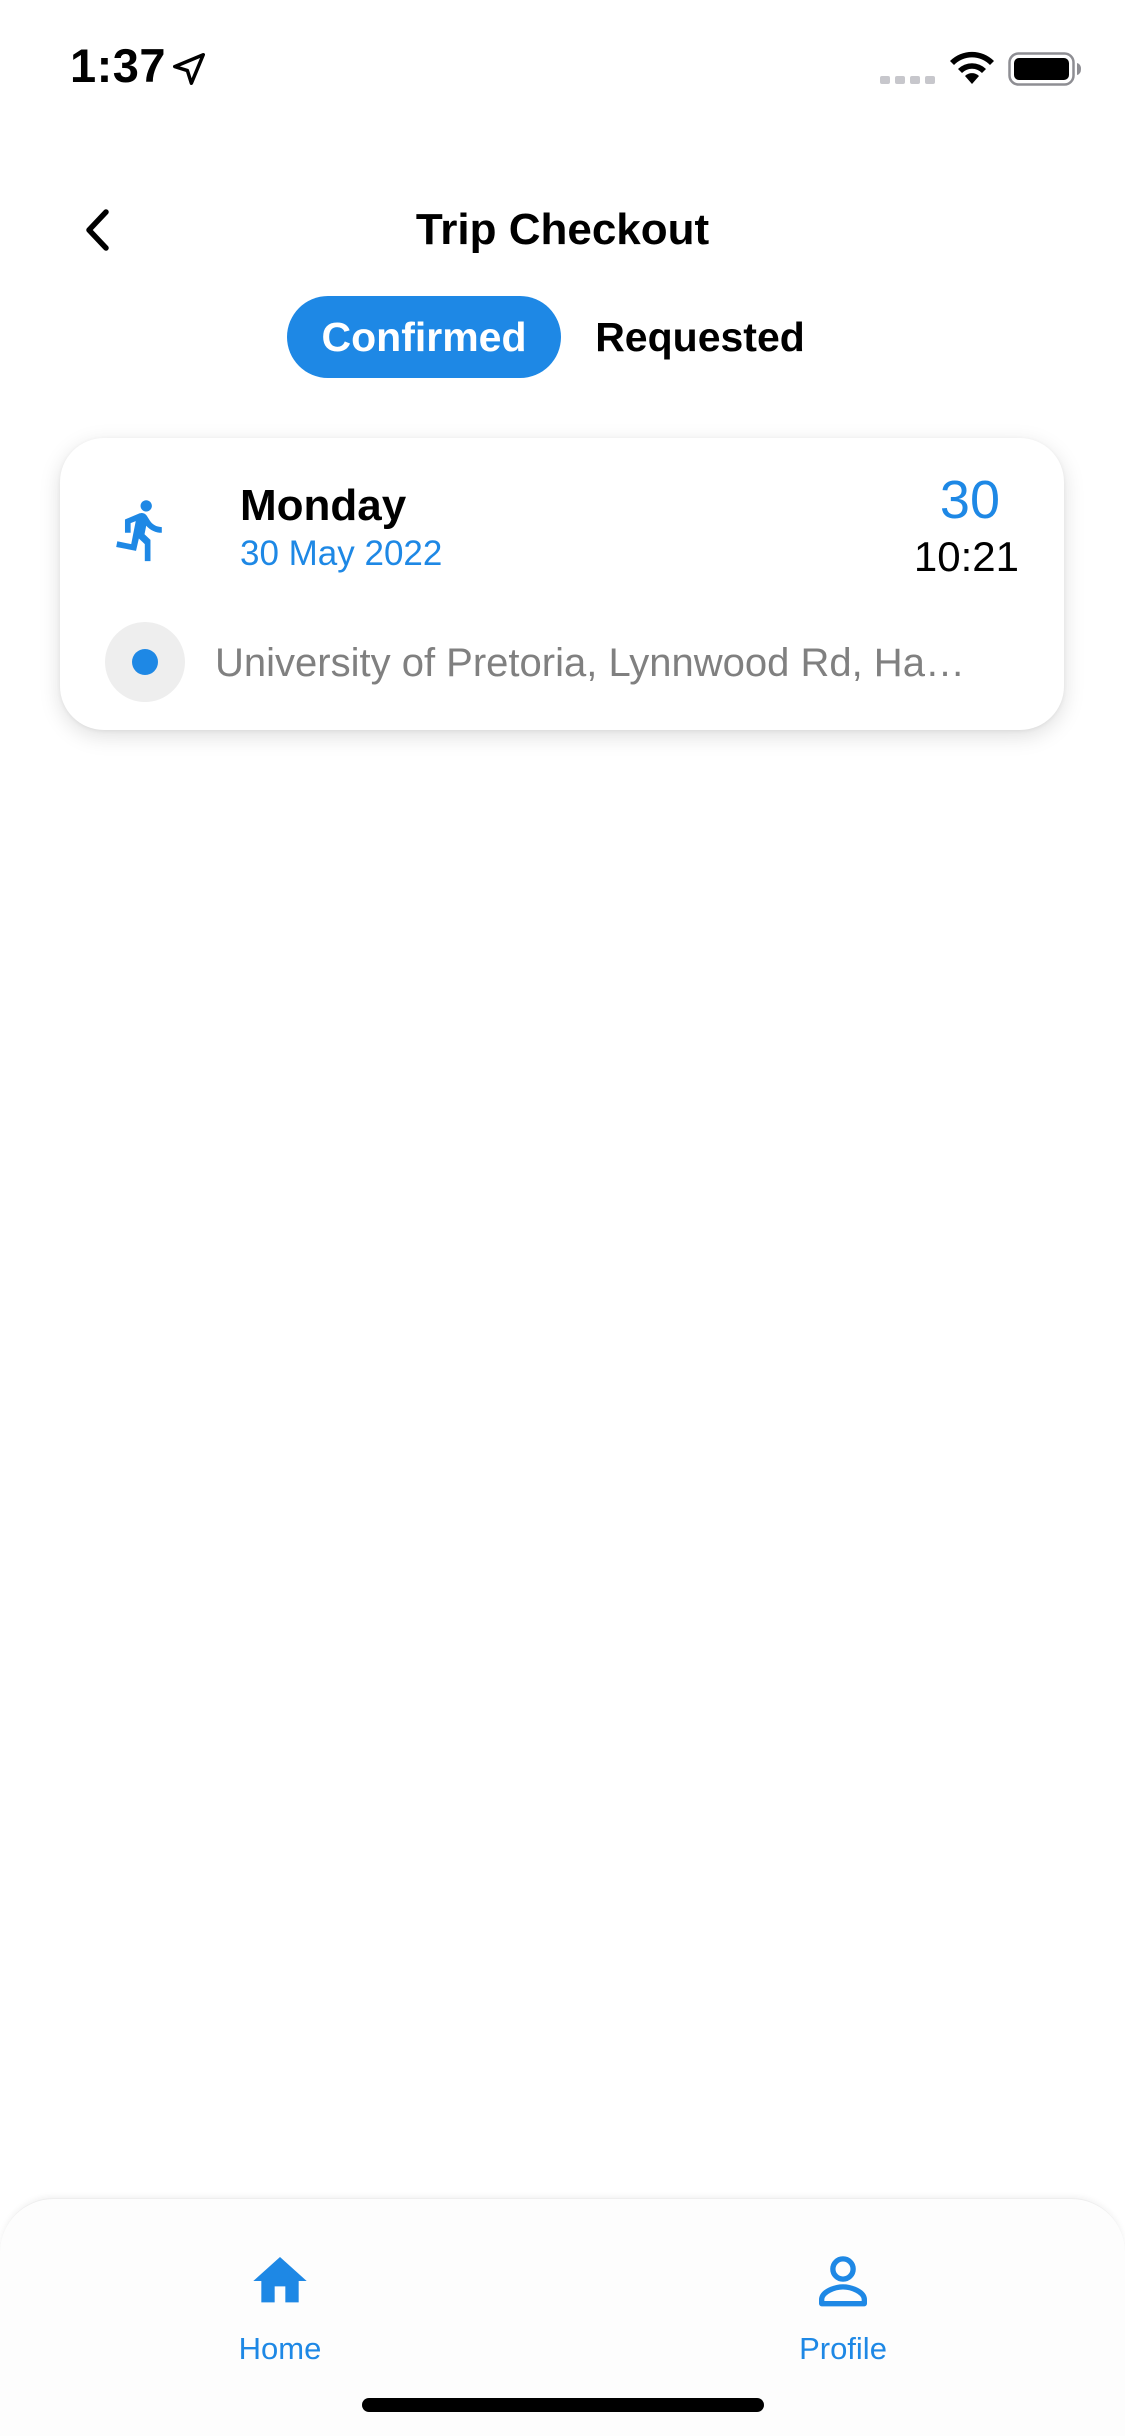  Describe the element at coordinates (424, 337) in the screenshot. I see `tab-confirmed: Confirmed` at that location.